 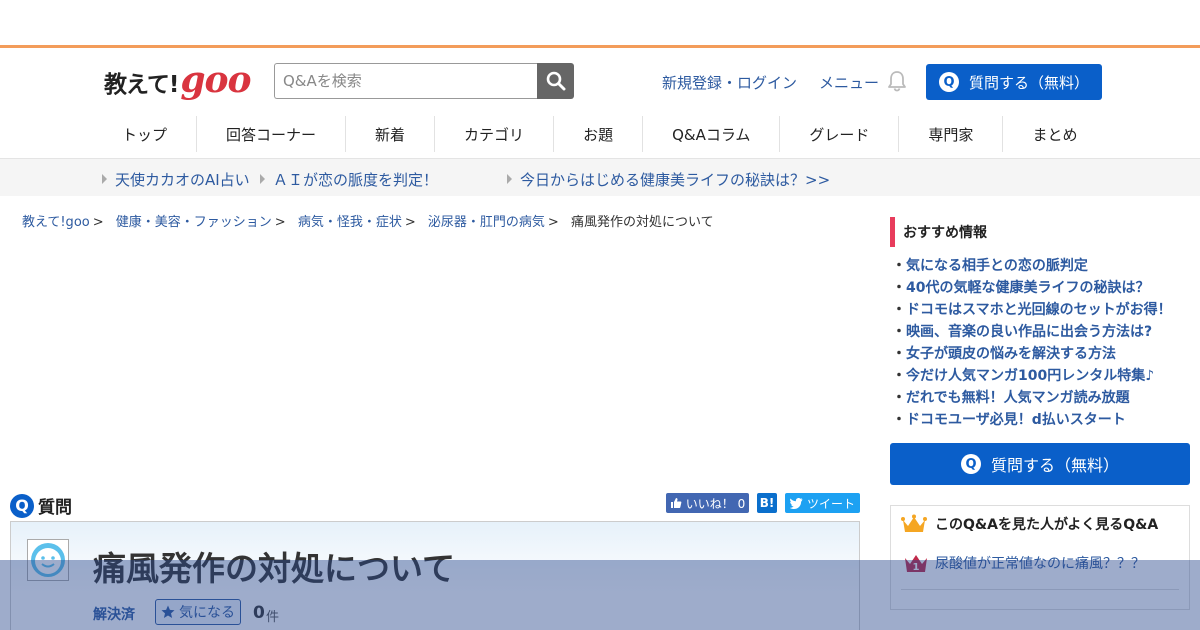 I want to click on question-section-label: 質問, so click(x=55, y=508).